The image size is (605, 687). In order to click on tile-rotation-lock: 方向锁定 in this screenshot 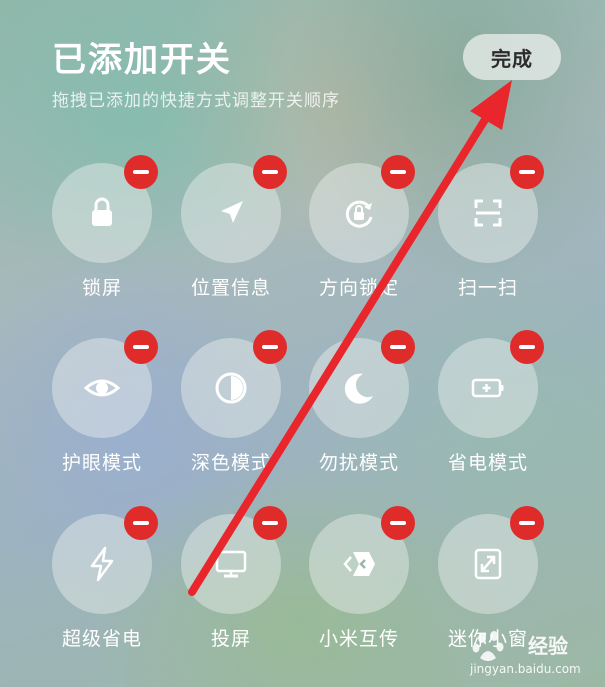, I will do `click(359, 239)`.